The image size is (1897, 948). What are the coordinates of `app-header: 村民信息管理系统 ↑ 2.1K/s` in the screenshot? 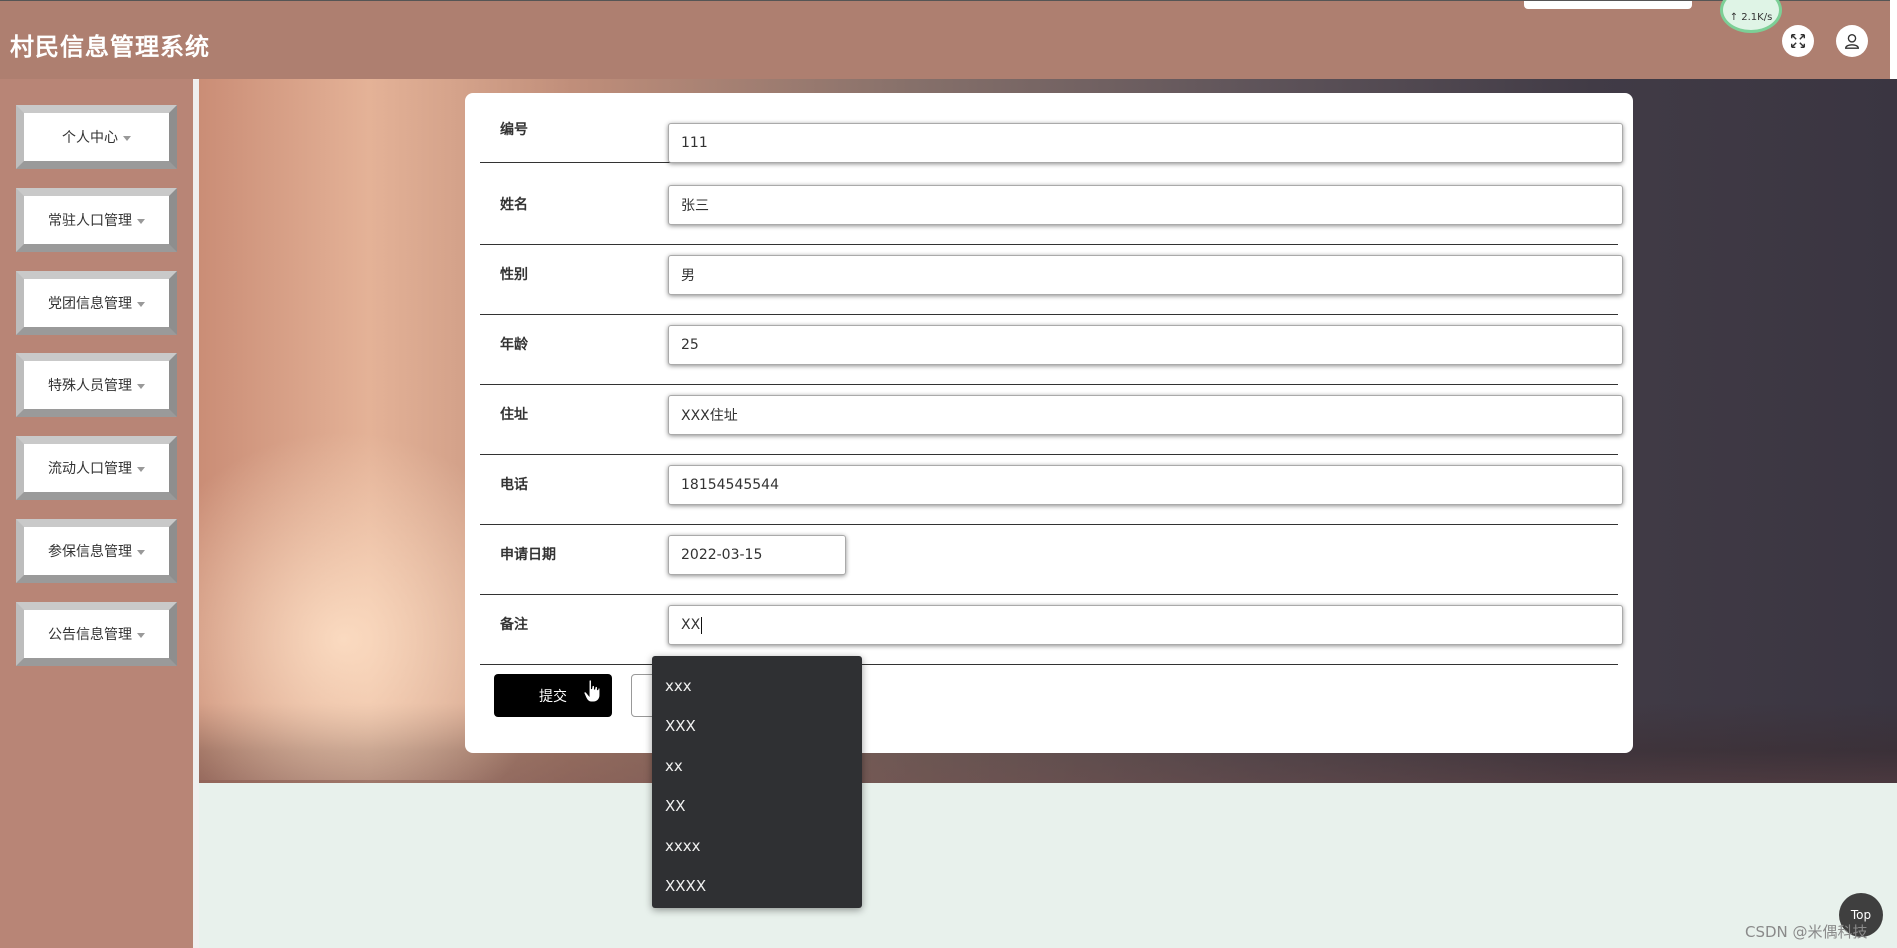 It's located at (945, 39).